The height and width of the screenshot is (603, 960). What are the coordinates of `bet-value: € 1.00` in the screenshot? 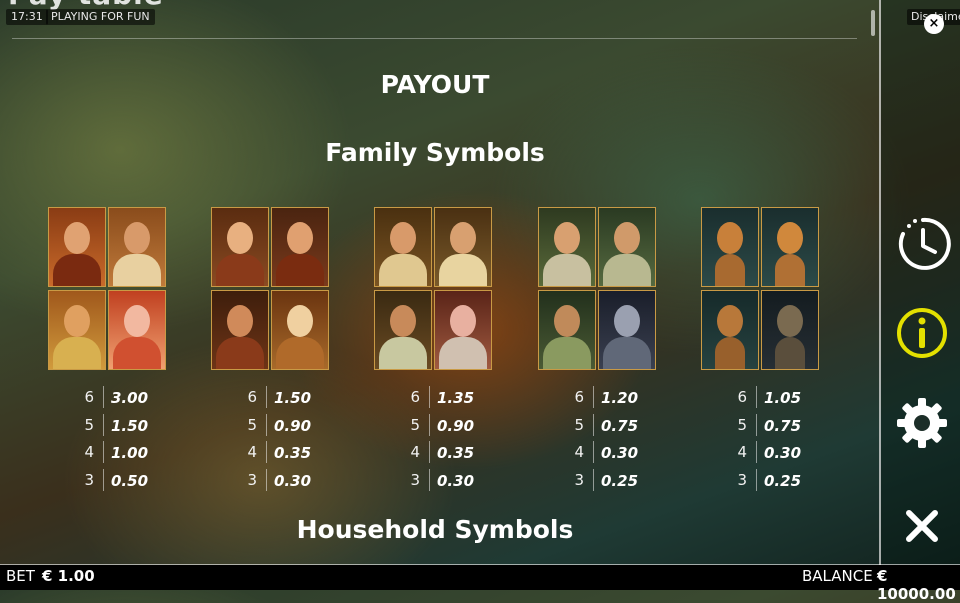 It's located at (68, 576).